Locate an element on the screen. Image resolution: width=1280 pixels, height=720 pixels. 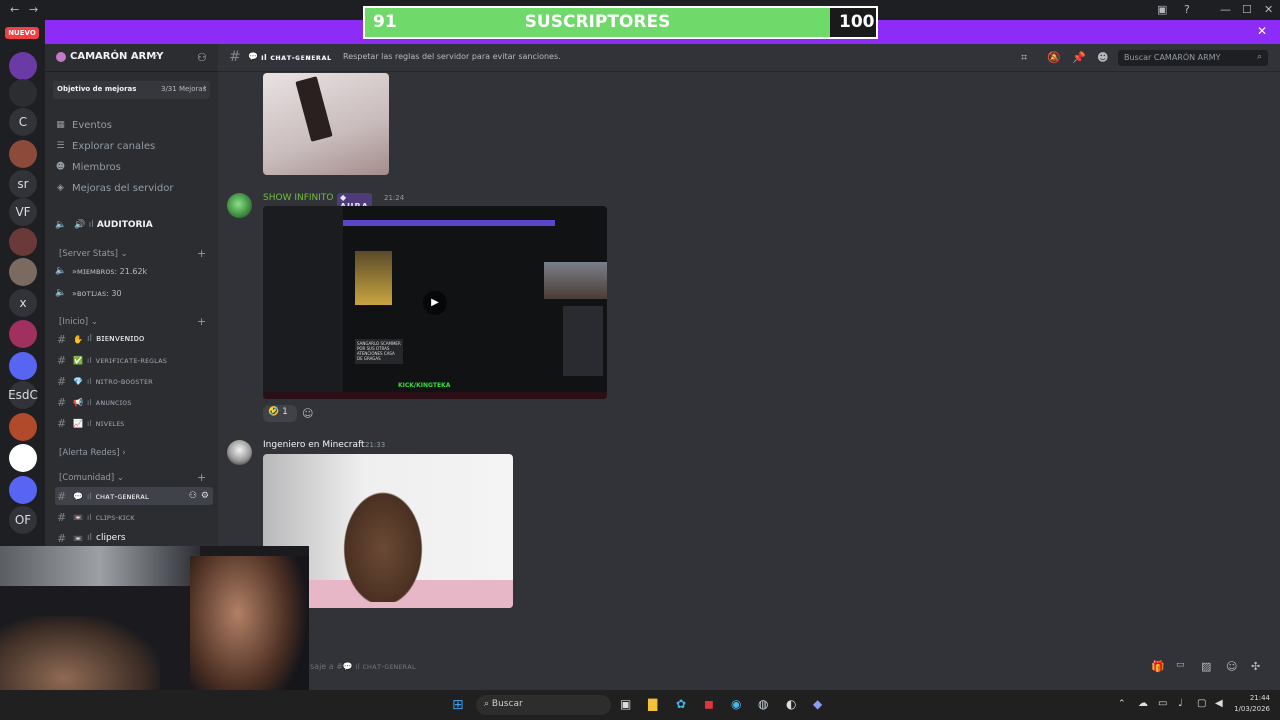
discord-icon: ◆ is located at coordinates (817, 704).